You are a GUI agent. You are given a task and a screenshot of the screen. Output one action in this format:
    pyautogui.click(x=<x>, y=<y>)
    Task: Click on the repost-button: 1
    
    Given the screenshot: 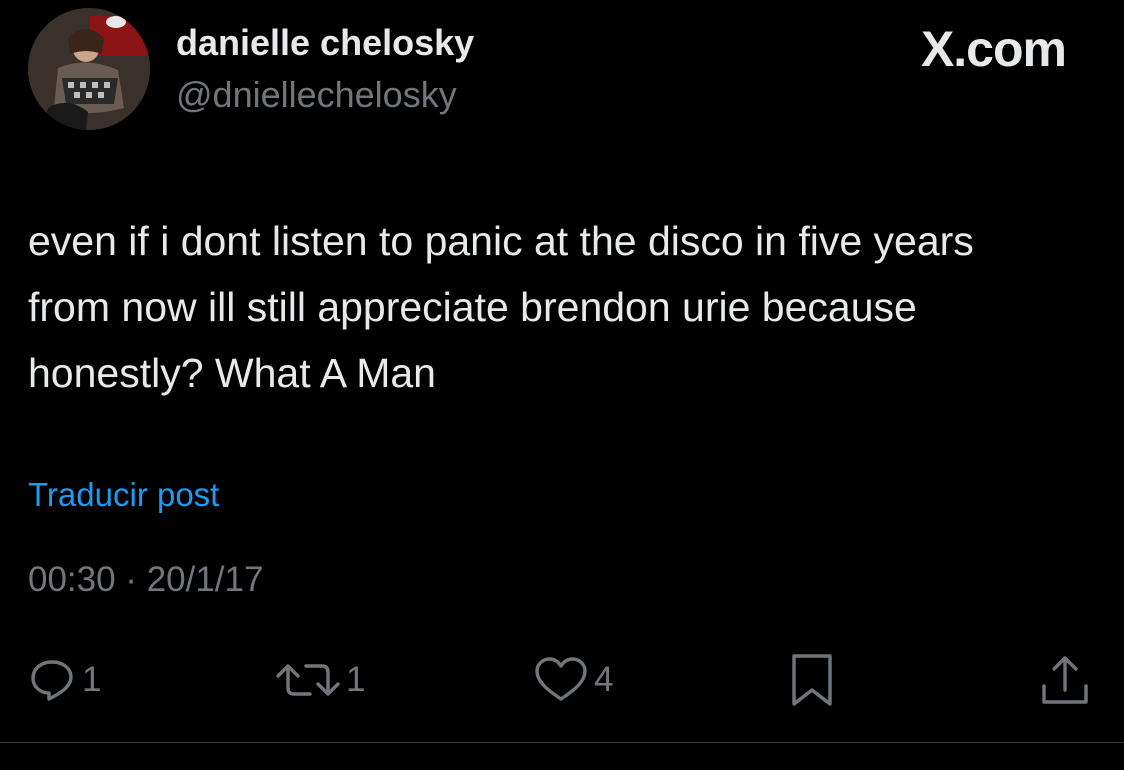 What is the action you would take?
    pyautogui.click(x=320, y=680)
    